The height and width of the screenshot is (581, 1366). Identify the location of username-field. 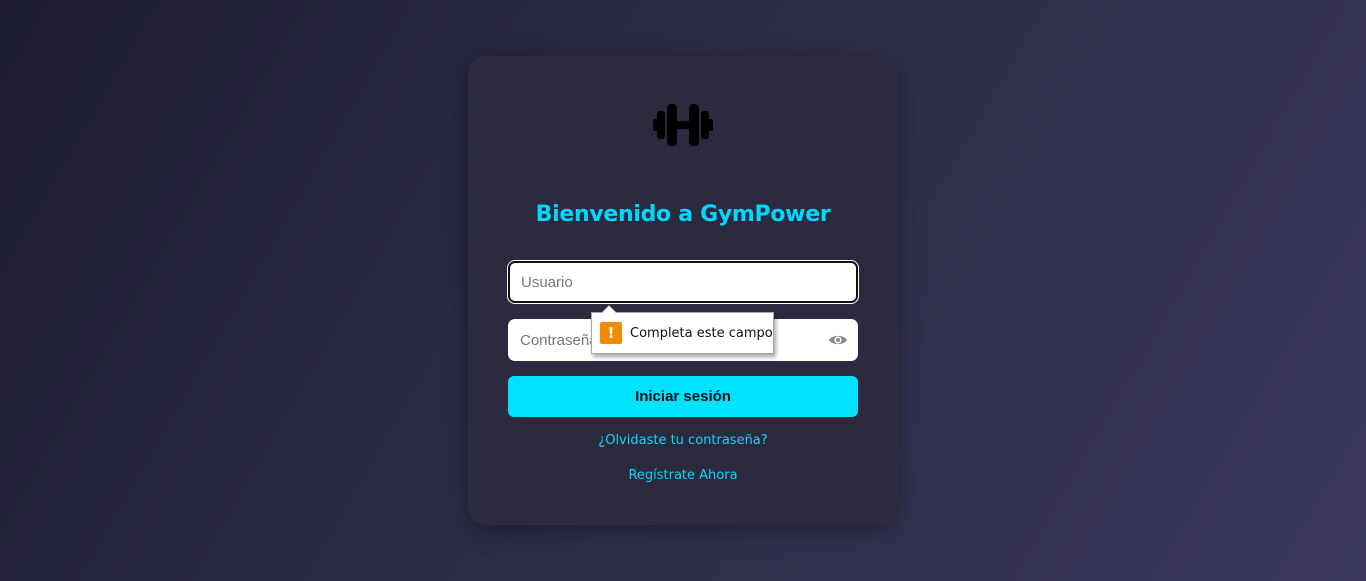
(683, 282).